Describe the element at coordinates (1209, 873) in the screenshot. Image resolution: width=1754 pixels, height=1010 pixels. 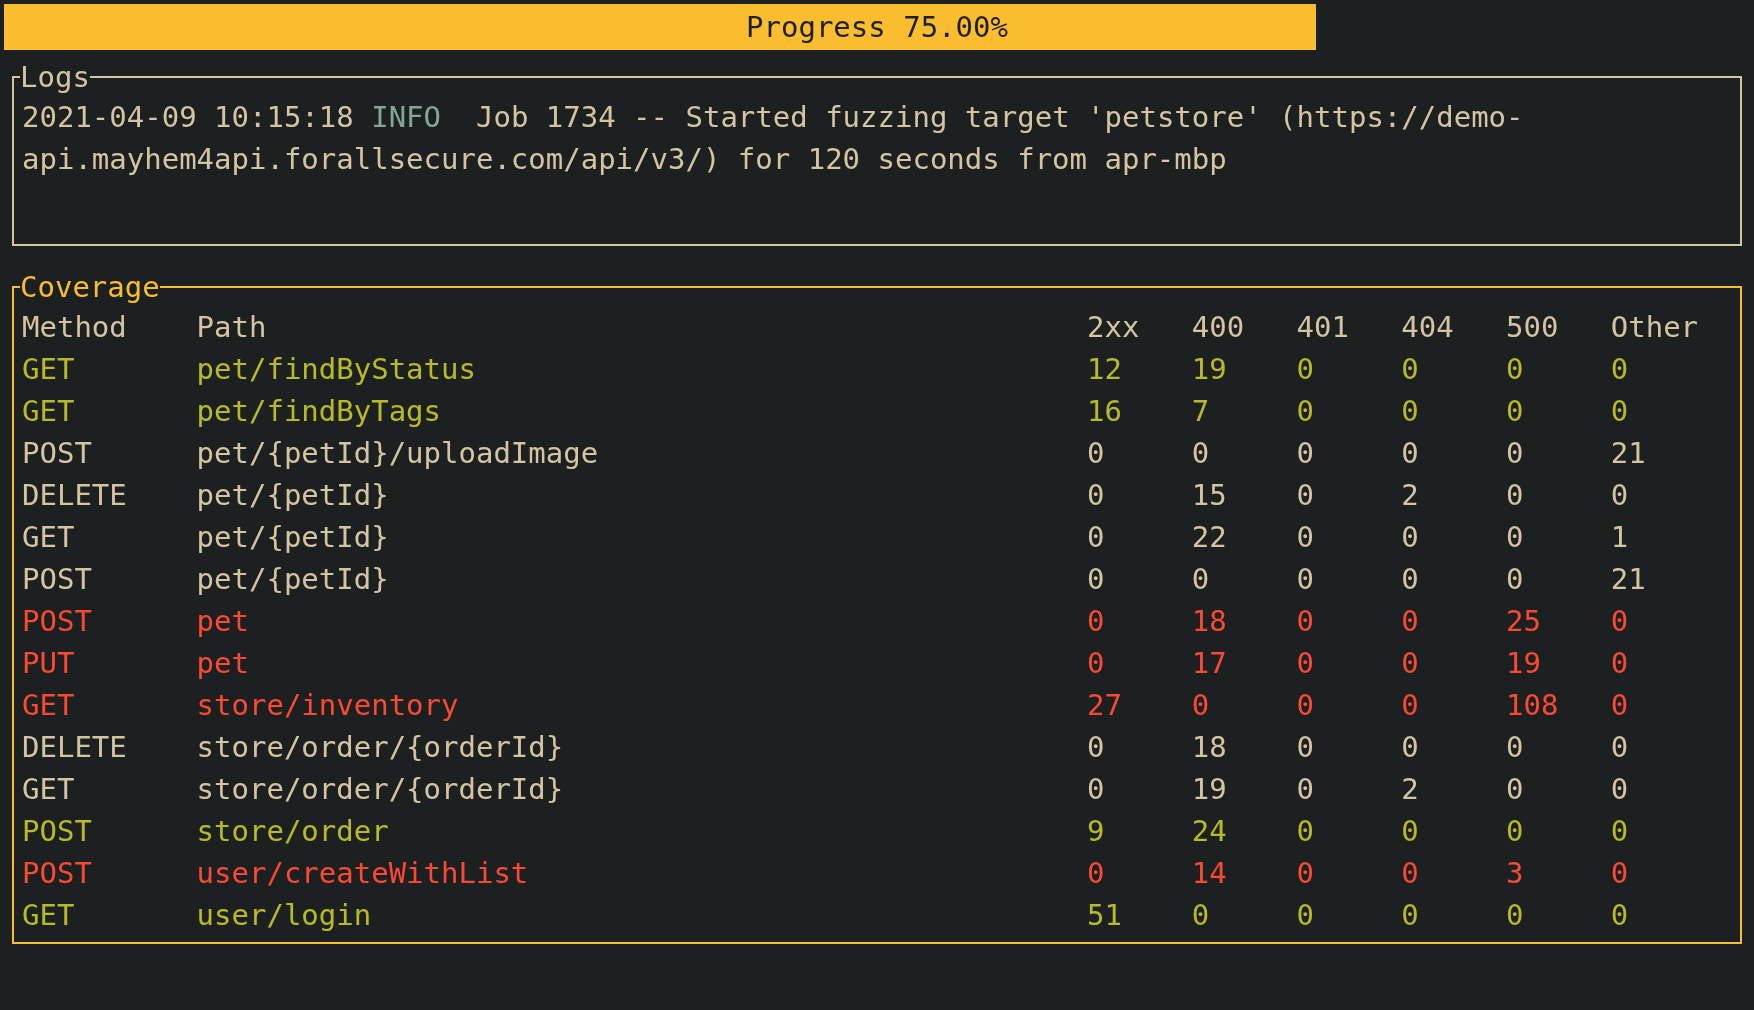
I see `count-cell-text: 14` at that location.